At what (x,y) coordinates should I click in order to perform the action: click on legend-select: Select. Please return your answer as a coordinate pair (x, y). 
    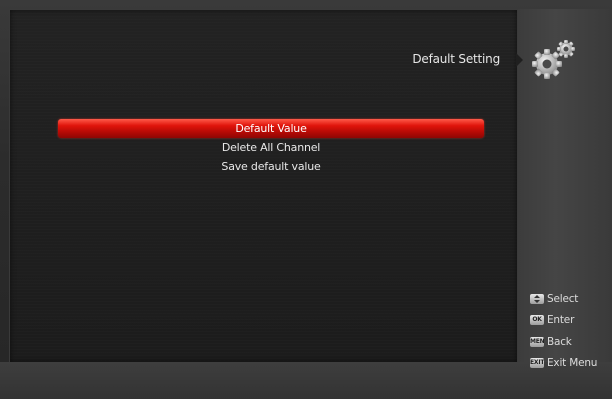
    Looking at the image, I should click on (563, 299).